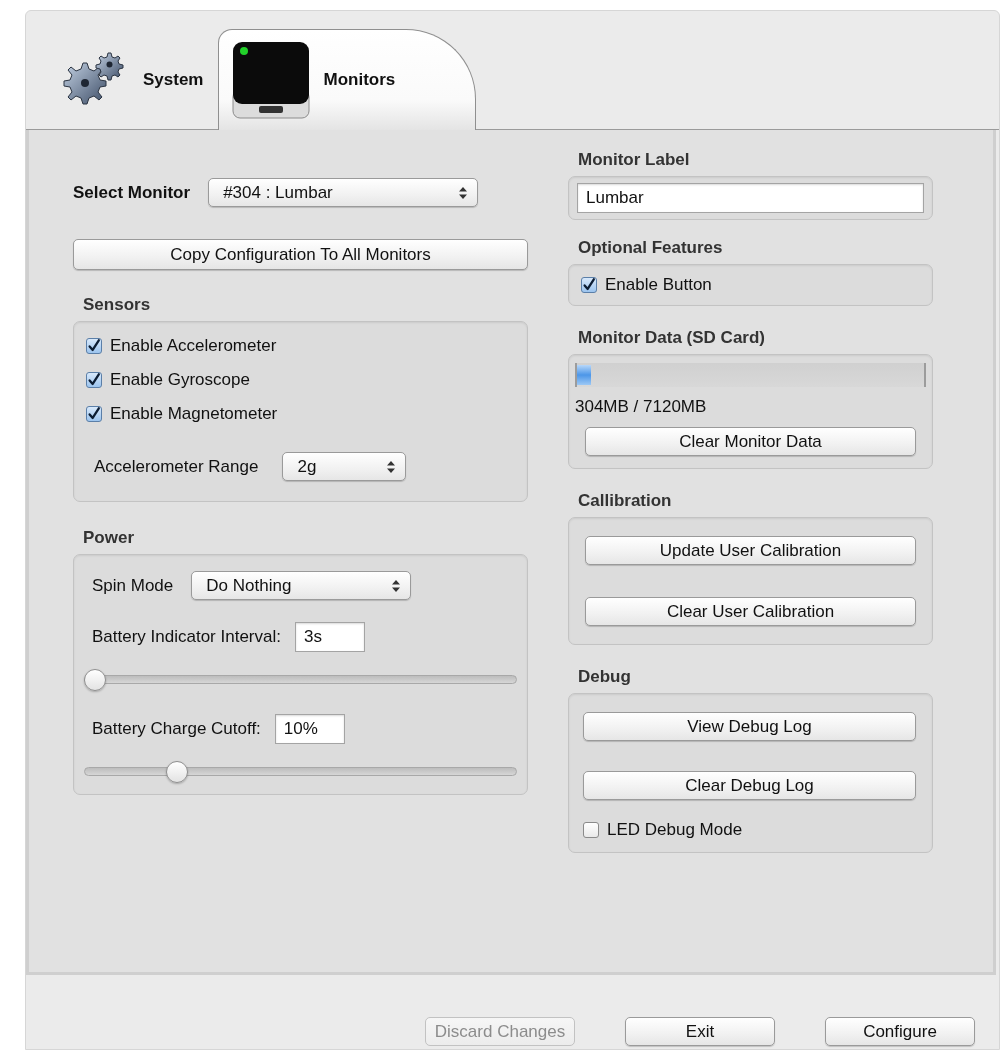  Describe the element at coordinates (634, 160) in the screenshot. I see `section-title: Monitor Label` at that location.